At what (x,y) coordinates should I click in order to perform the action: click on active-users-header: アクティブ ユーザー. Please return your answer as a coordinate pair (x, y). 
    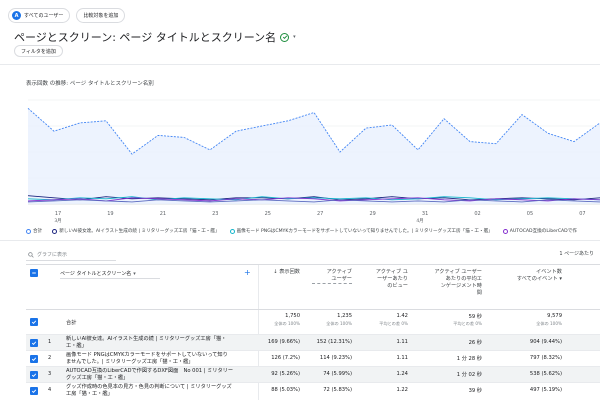
    Looking at the image, I should click on (332, 276).